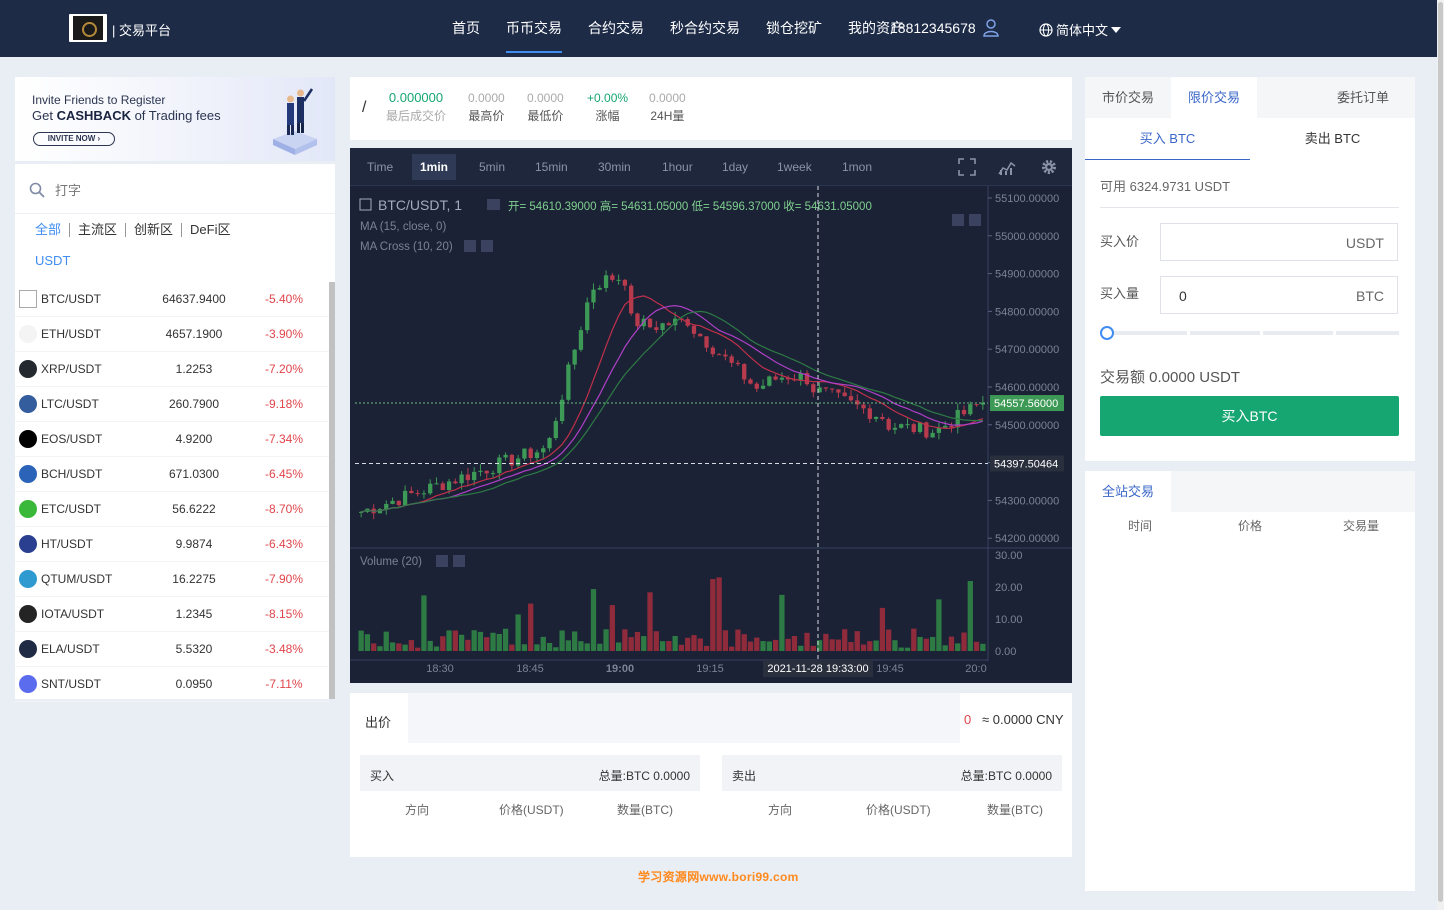  Describe the element at coordinates (1007, 167) in the screenshot. I see `indicator-icon` at that location.